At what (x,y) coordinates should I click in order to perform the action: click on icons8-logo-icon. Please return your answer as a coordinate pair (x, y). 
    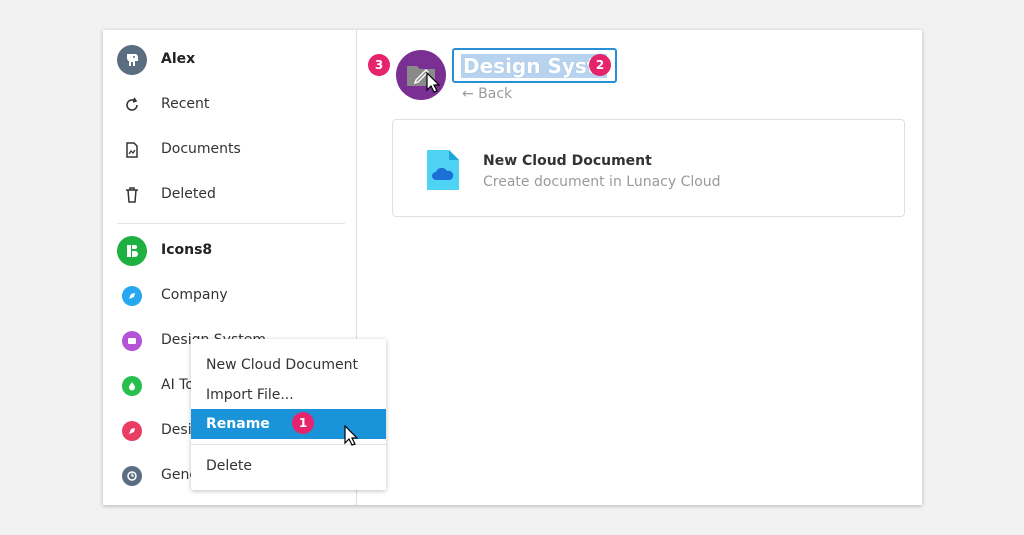
    Looking at the image, I should click on (132, 251).